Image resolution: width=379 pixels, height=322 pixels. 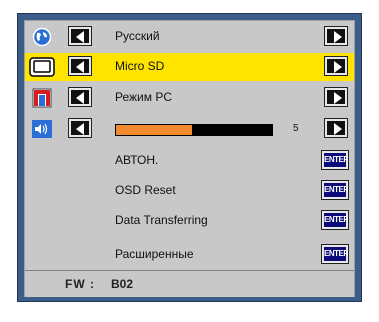 I want to click on menu-row-data-transferring: Data Transferring ENTER, so click(x=189, y=221).